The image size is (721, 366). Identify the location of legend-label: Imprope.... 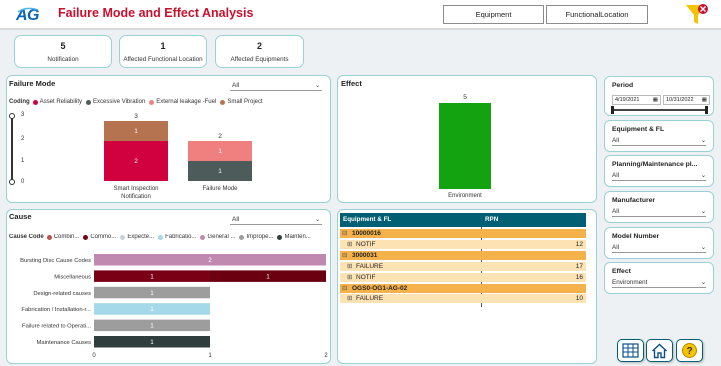
(260, 237).